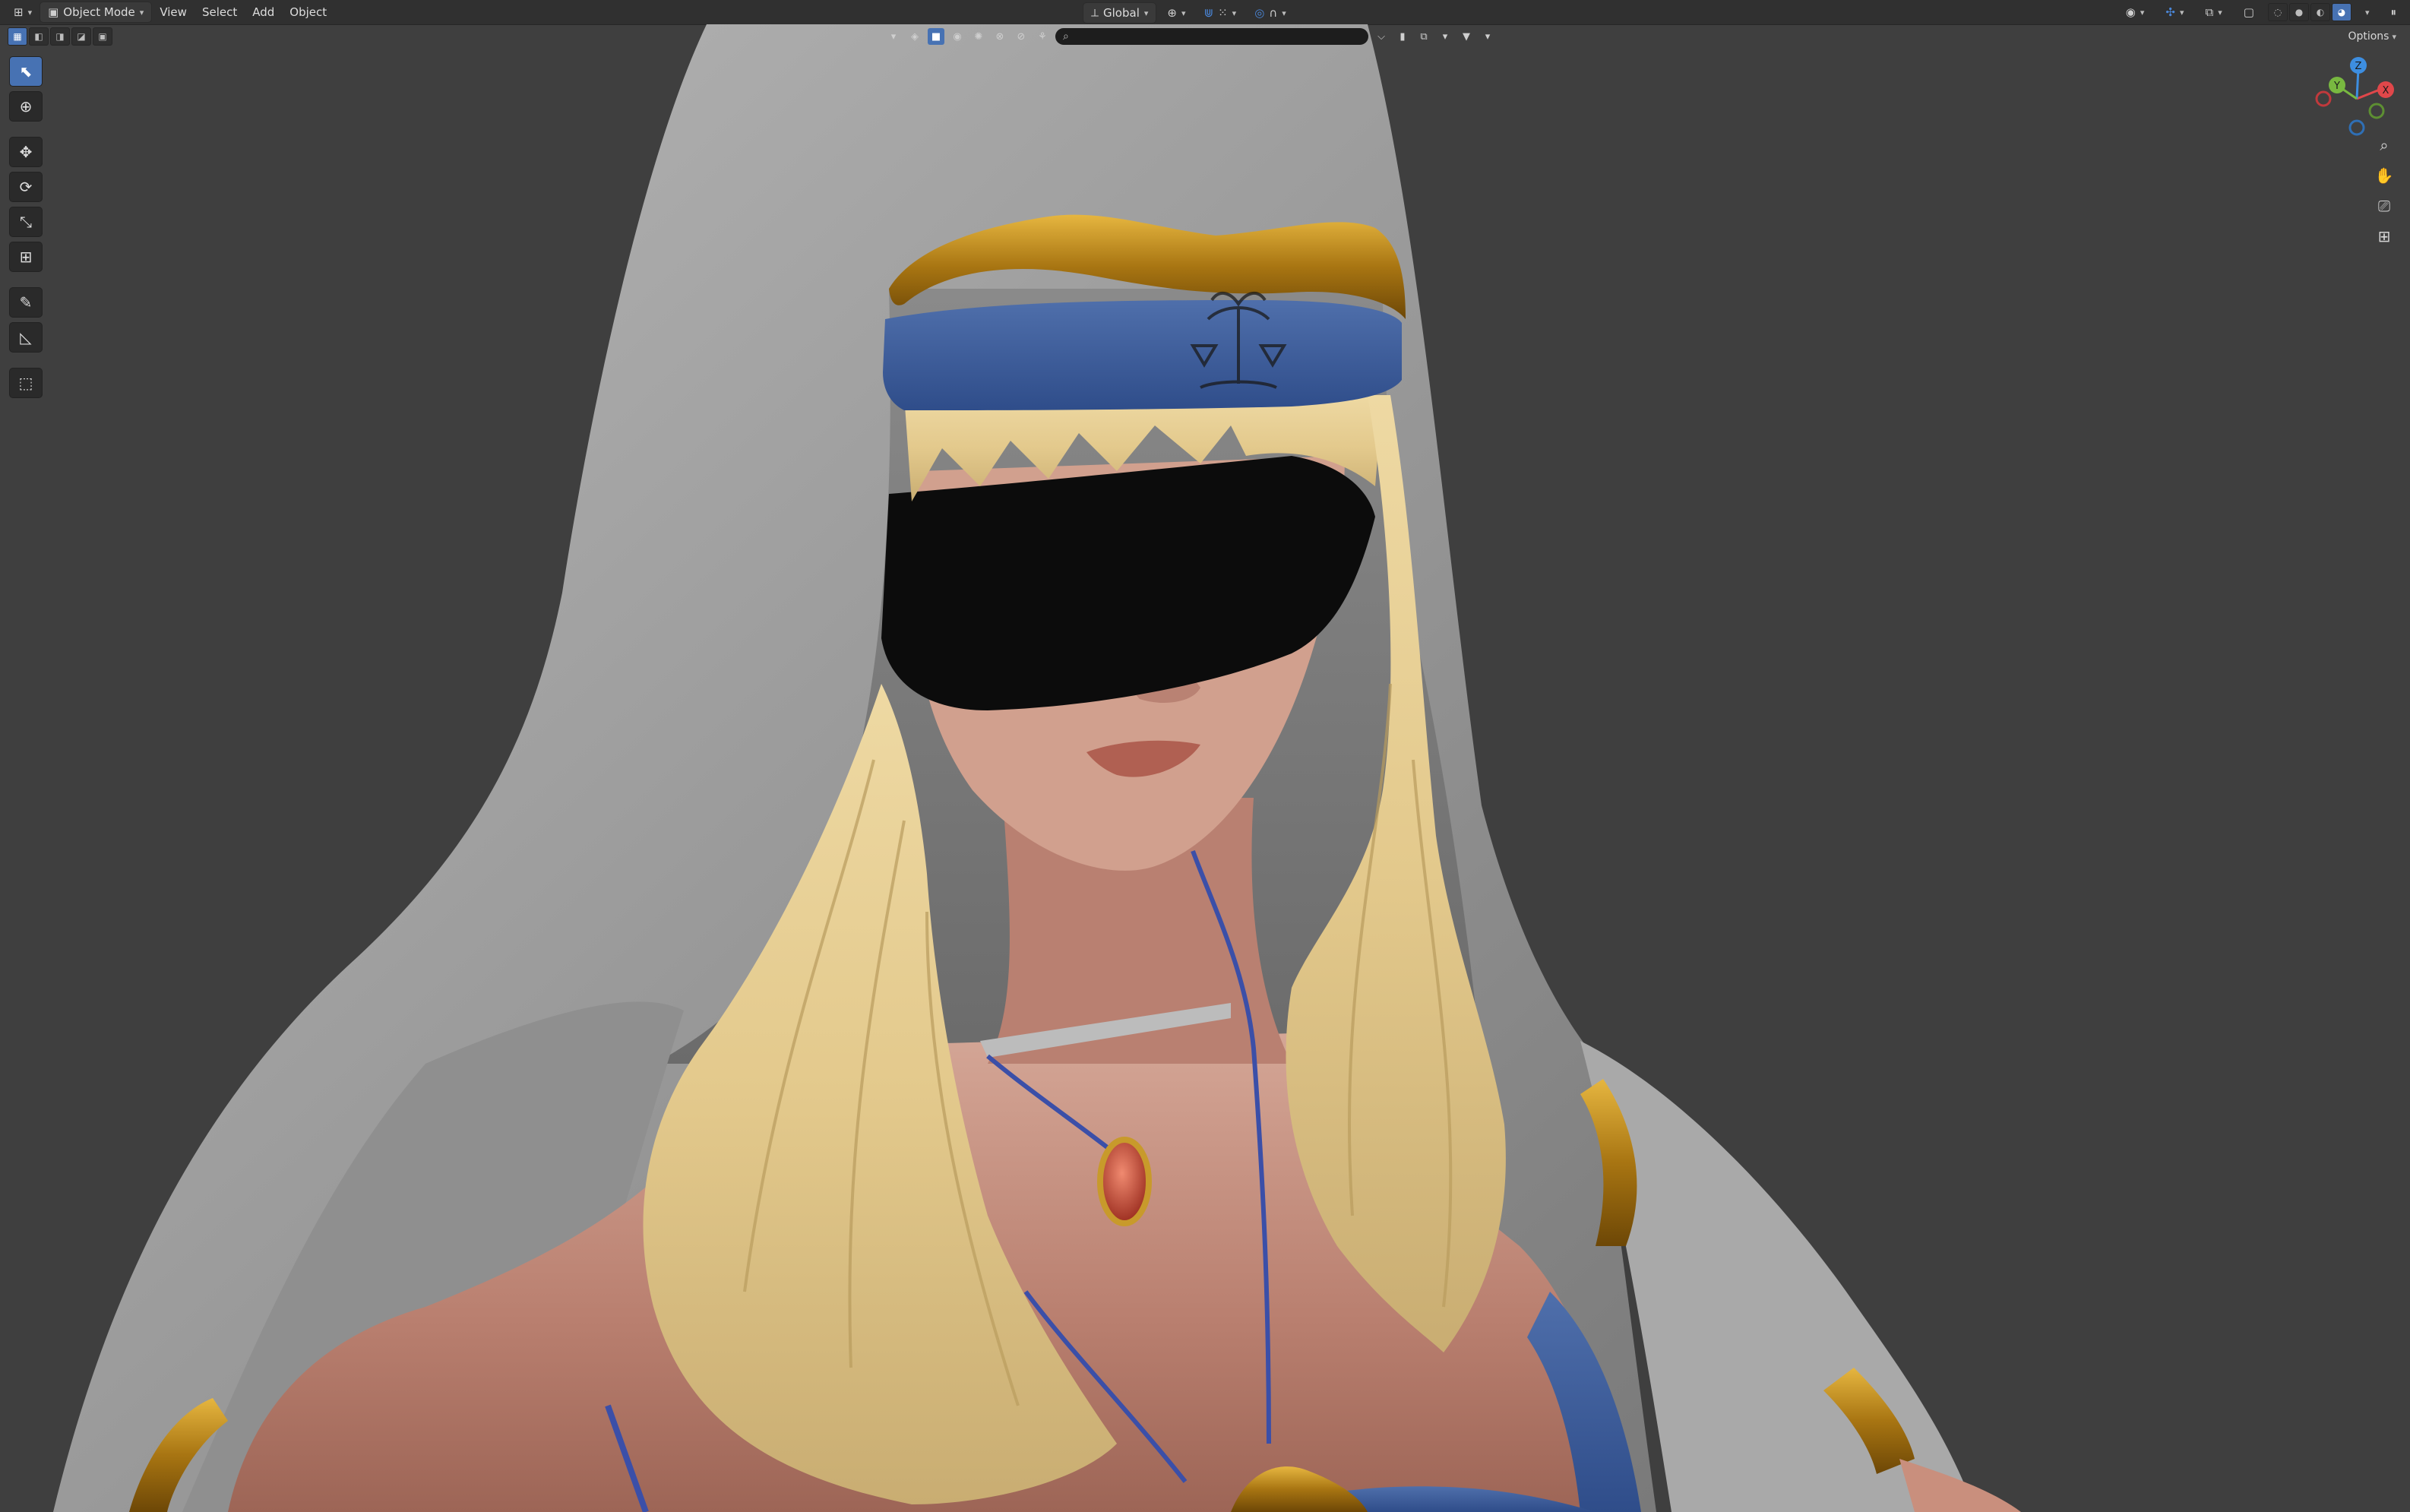 The height and width of the screenshot is (1512, 2410). Describe the element at coordinates (936, 36) in the screenshot. I see `object-filter-icon: ■` at that location.